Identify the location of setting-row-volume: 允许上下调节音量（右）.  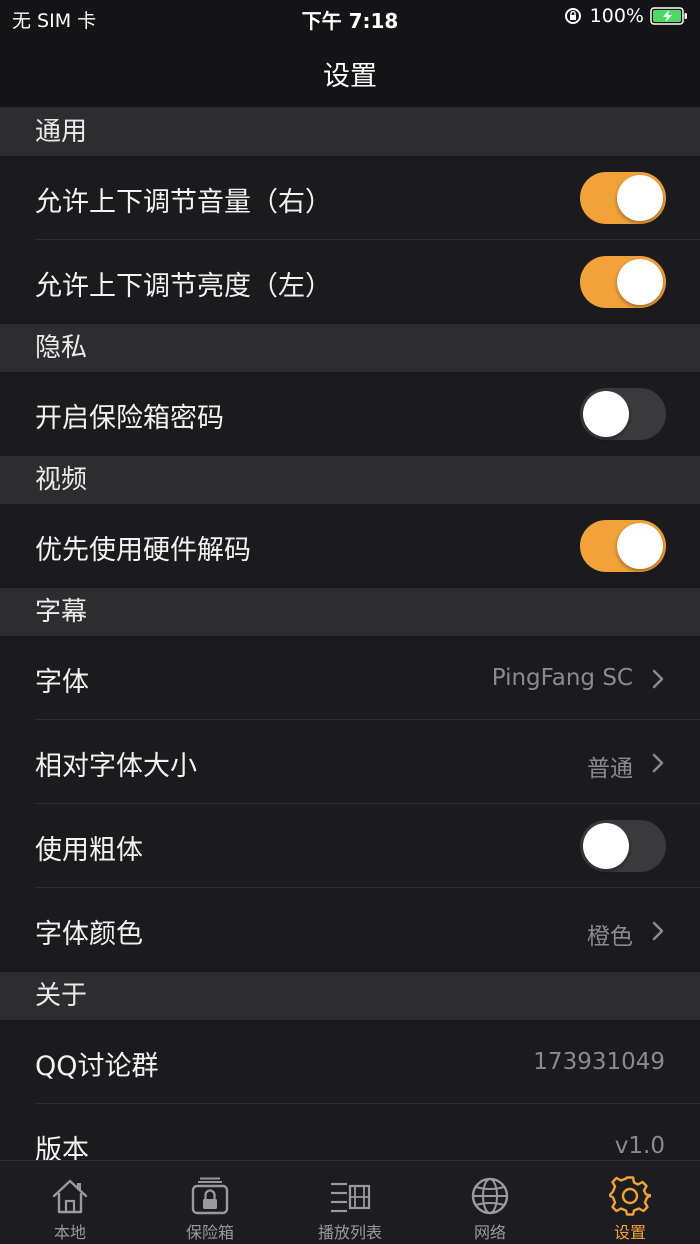
(350, 198).